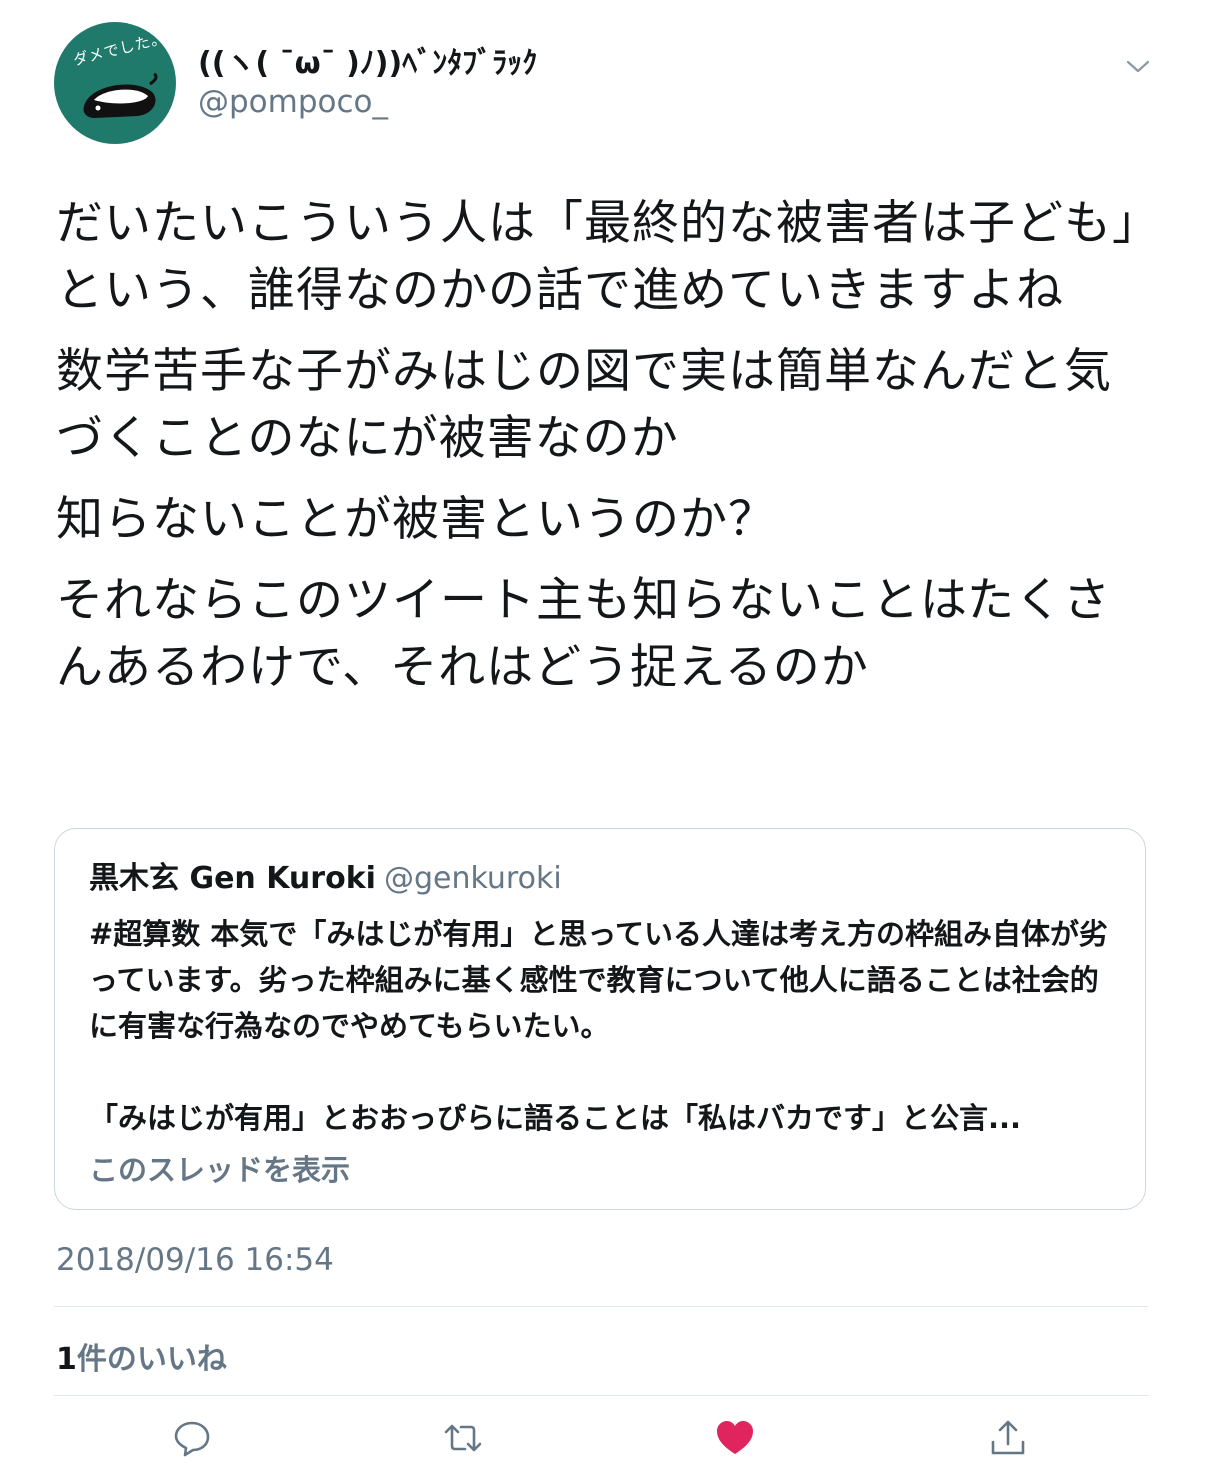 Image resolution: width=1206 pixels, height=1479 pixels. Describe the element at coordinates (195, 1260) in the screenshot. I see `timestamp: 2018/09/16 16:54` at that location.